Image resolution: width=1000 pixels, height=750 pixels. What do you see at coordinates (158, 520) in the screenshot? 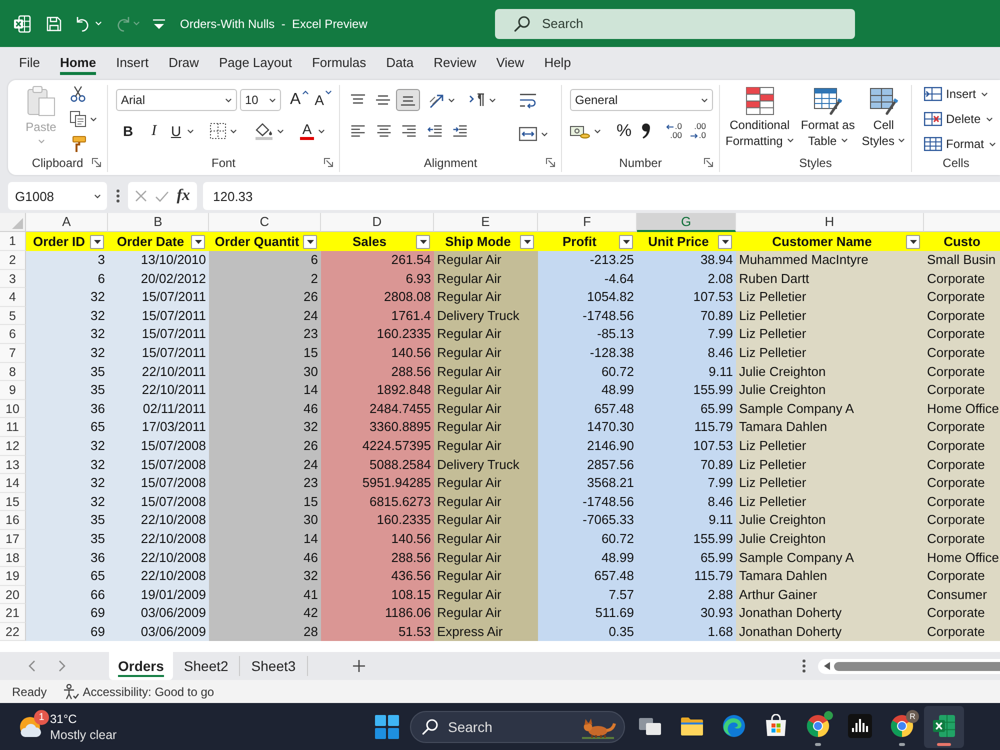
I see `table-cell: 22/10/2008` at bounding box center [158, 520].